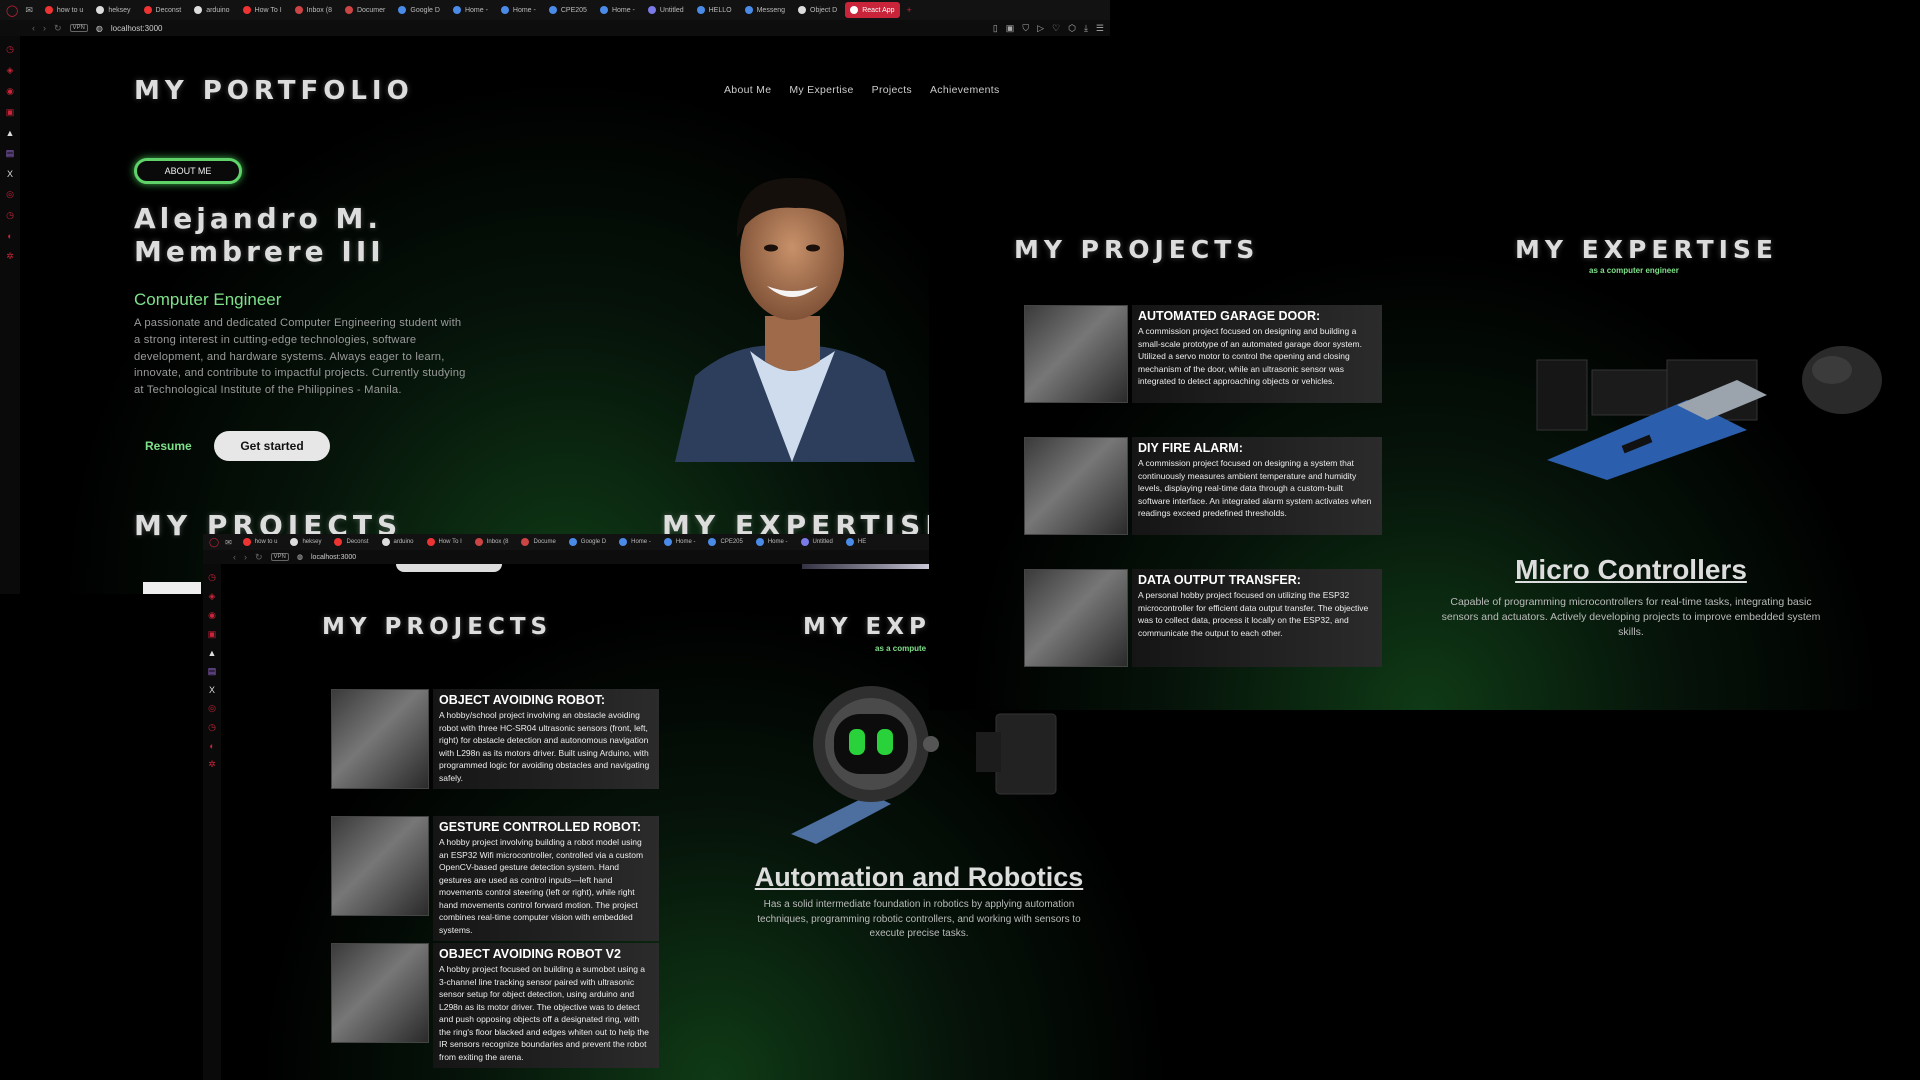 Image resolution: width=1920 pixels, height=1080 pixels. I want to click on browser-tab: Messeng, so click(765, 10).